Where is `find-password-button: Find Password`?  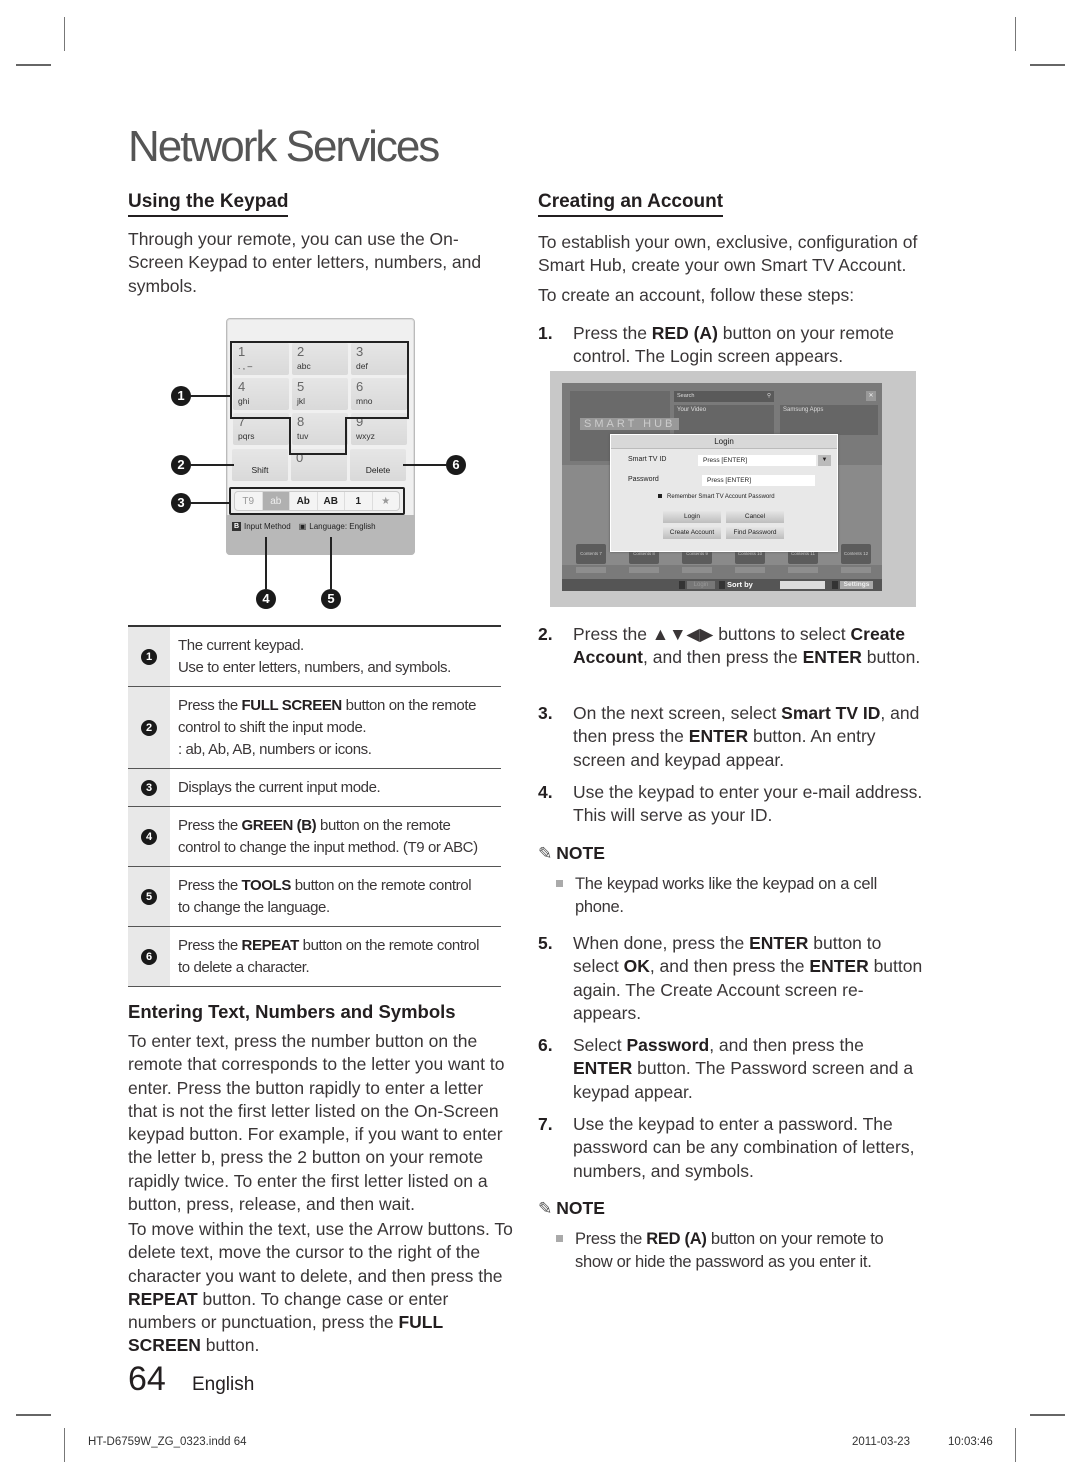
find-password-button: Find Password is located at coordinates (755, 533).